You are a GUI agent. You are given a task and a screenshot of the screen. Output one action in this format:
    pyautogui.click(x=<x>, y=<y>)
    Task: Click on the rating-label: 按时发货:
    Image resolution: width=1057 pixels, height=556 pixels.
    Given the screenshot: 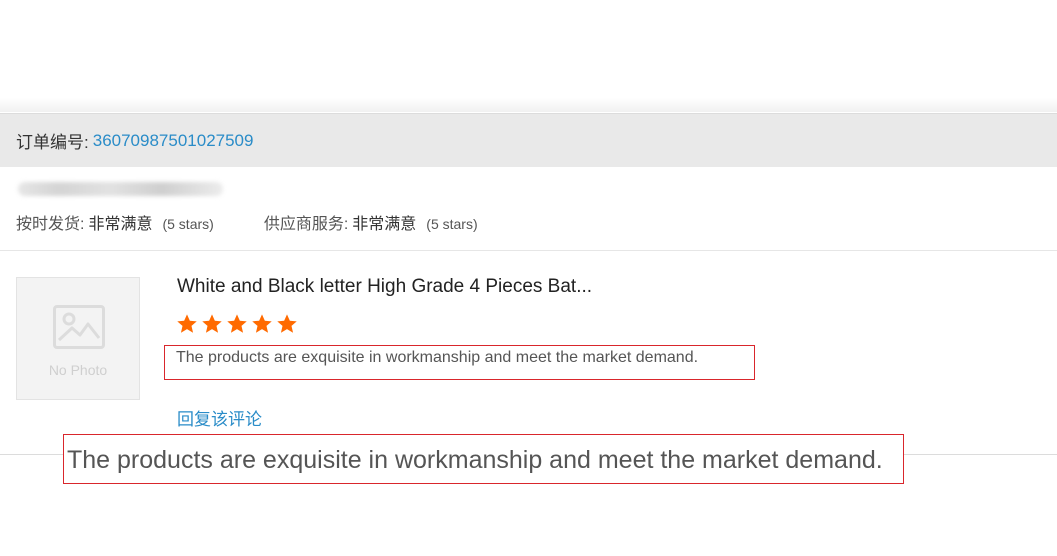 What is the action you would take?
    pyautogui.click(x=50, y=224)
    